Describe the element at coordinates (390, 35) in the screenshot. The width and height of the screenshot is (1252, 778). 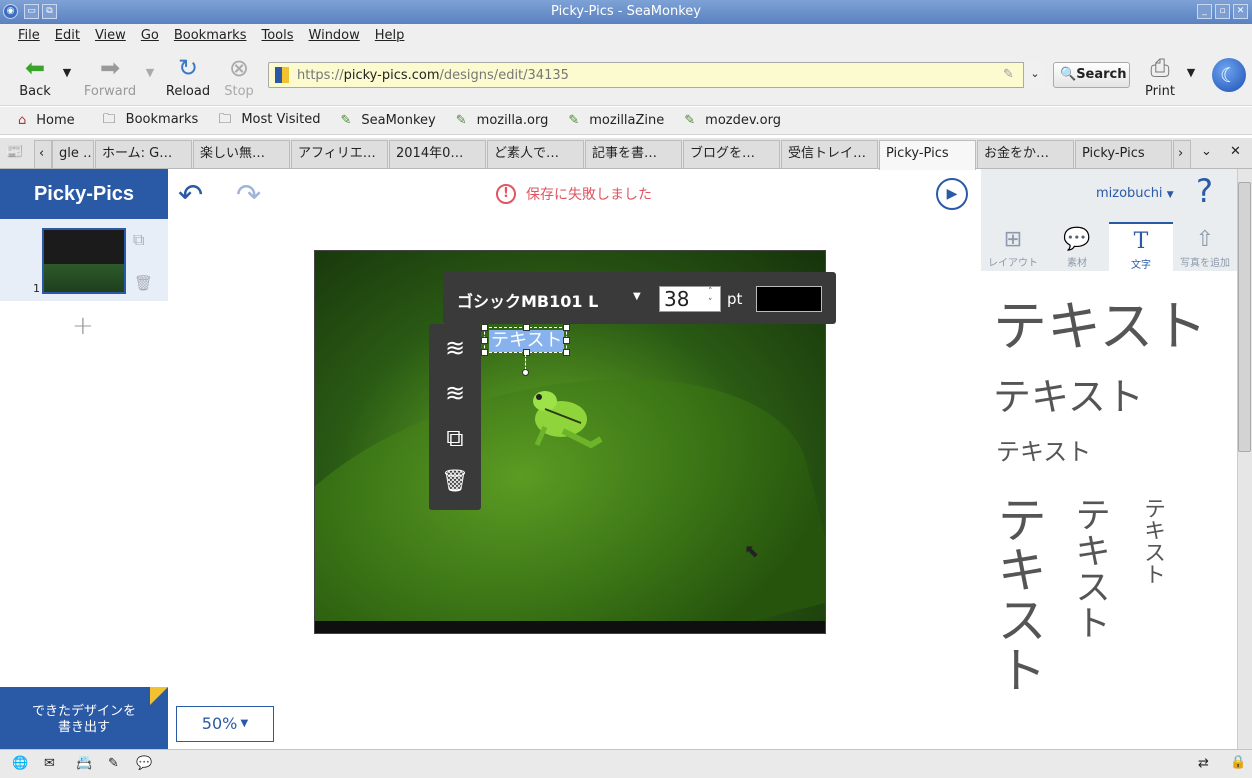
I see `menu-help: Help` at that location.